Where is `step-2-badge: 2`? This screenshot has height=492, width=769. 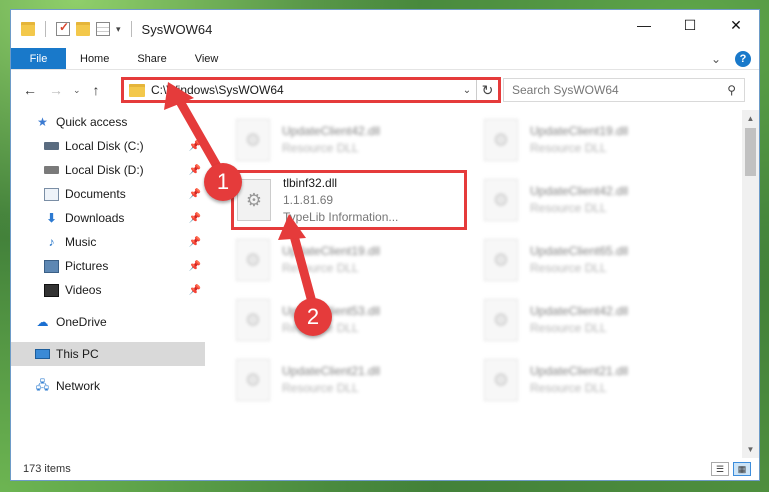
step-2-badge: 2 is located at coordinates (313, 317).